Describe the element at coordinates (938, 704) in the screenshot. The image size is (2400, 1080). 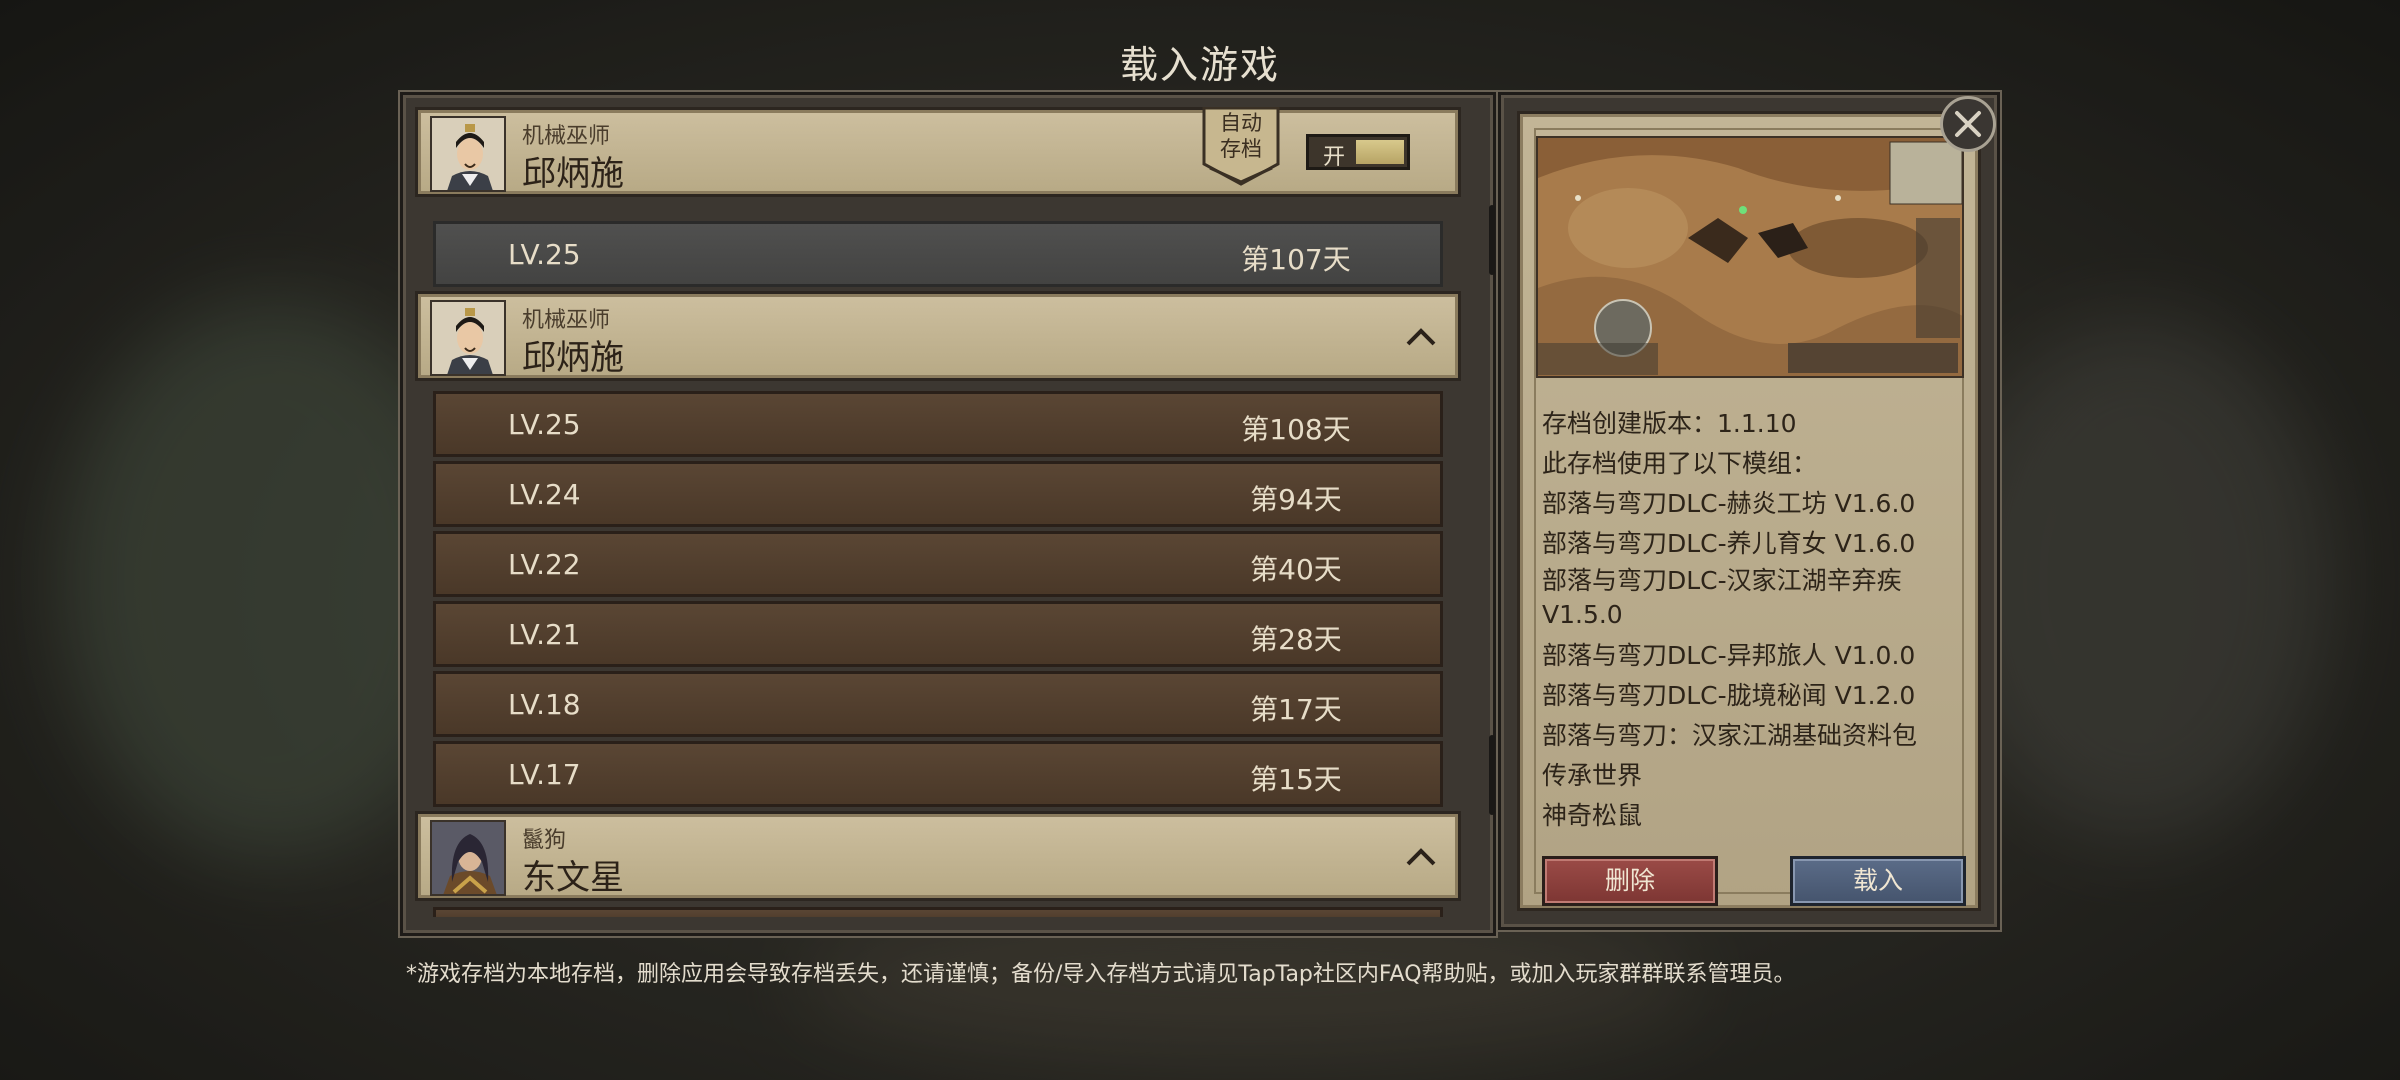
I see `save-row: LV.18 第17天` at that location.